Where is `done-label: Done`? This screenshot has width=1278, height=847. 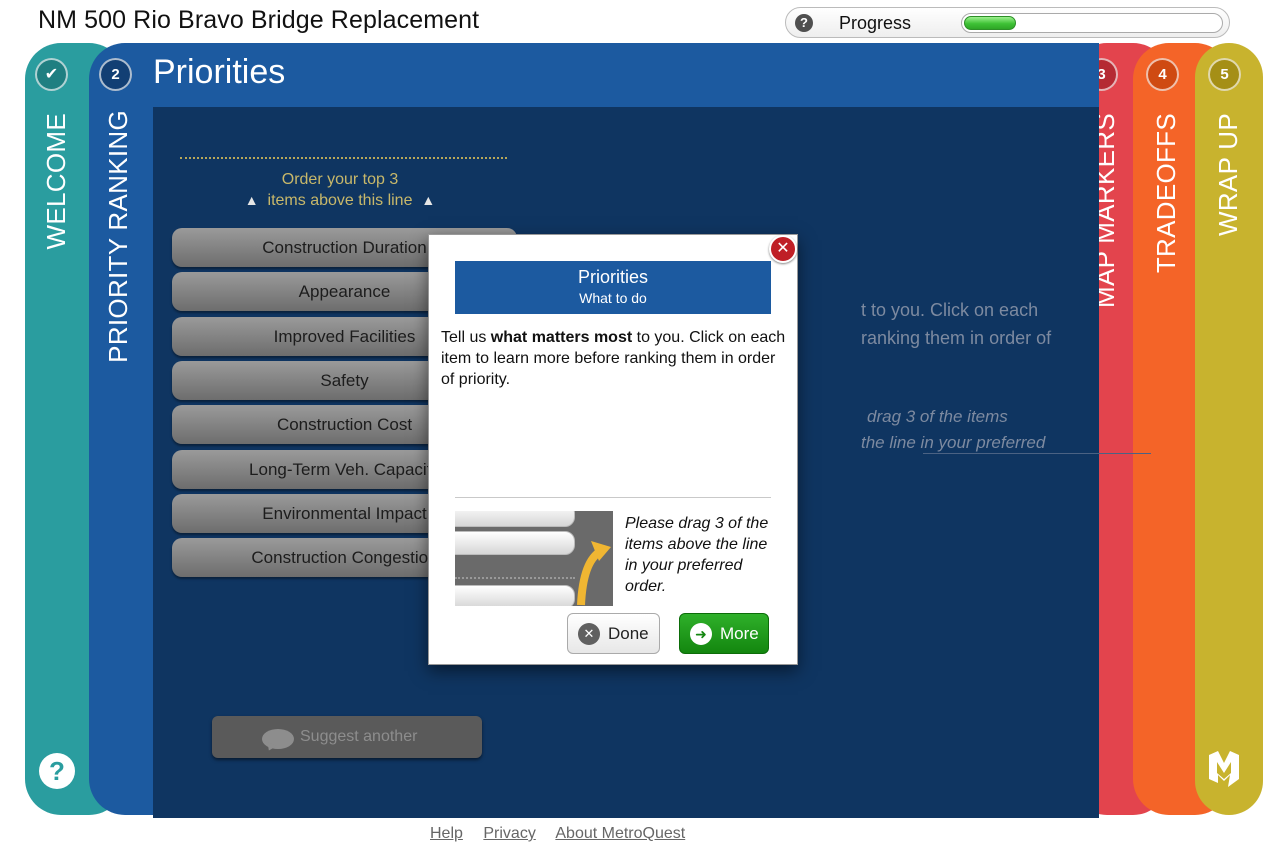 done-label: Done is located at coordinates (628, 633).